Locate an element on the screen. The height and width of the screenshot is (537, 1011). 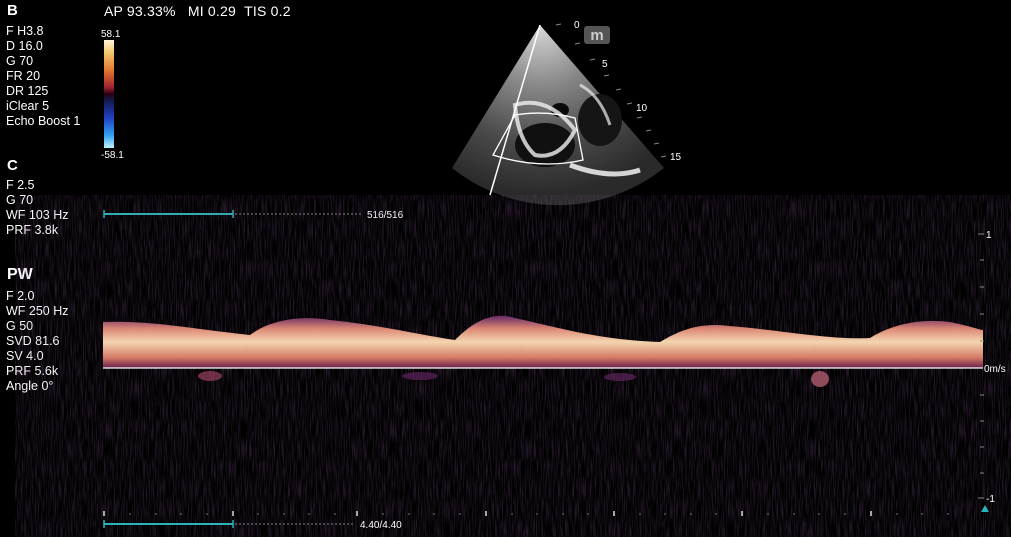
cine-progress-top is located at coordinates (232, 214).